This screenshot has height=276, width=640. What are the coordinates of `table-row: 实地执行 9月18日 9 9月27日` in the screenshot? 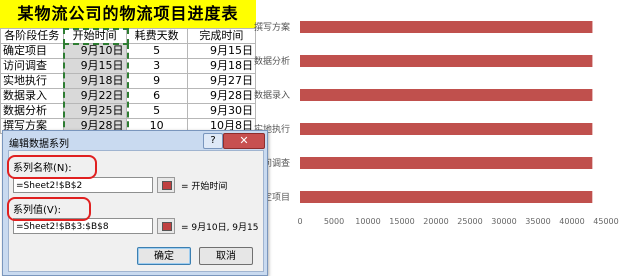 It's located at (128, 81).